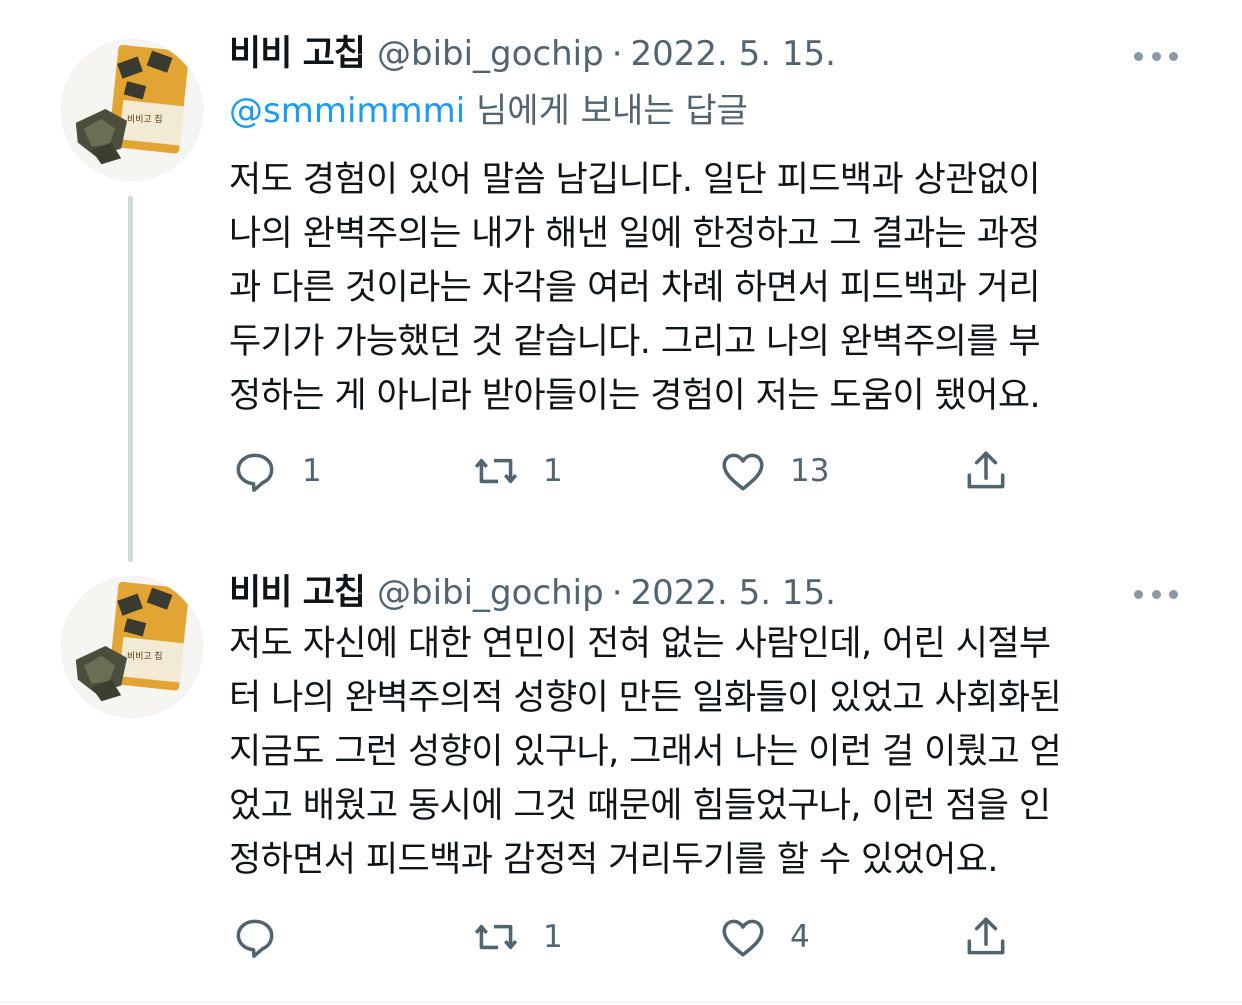 The width and height of the screenshot is (1242, 1005). I want to click on tweet-text-line: 저도 자신에 대한 연민이 전혀 없는 사람인데, 어린 시절부, so click(640, 644).